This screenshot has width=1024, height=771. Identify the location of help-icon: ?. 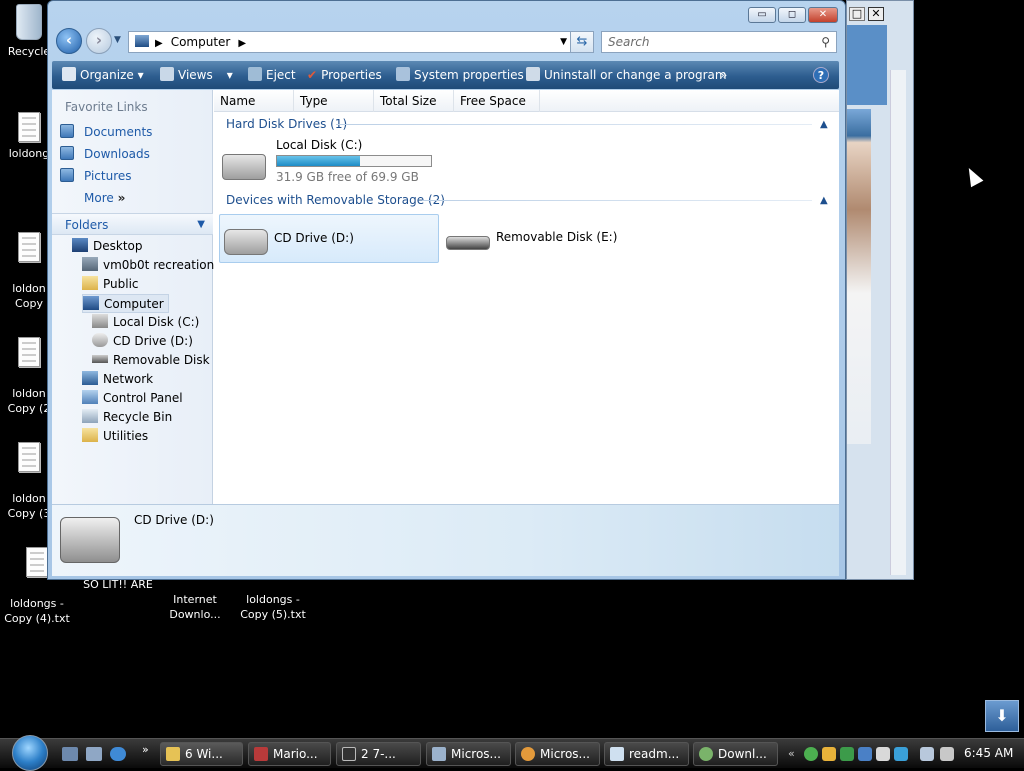
(821, 75).